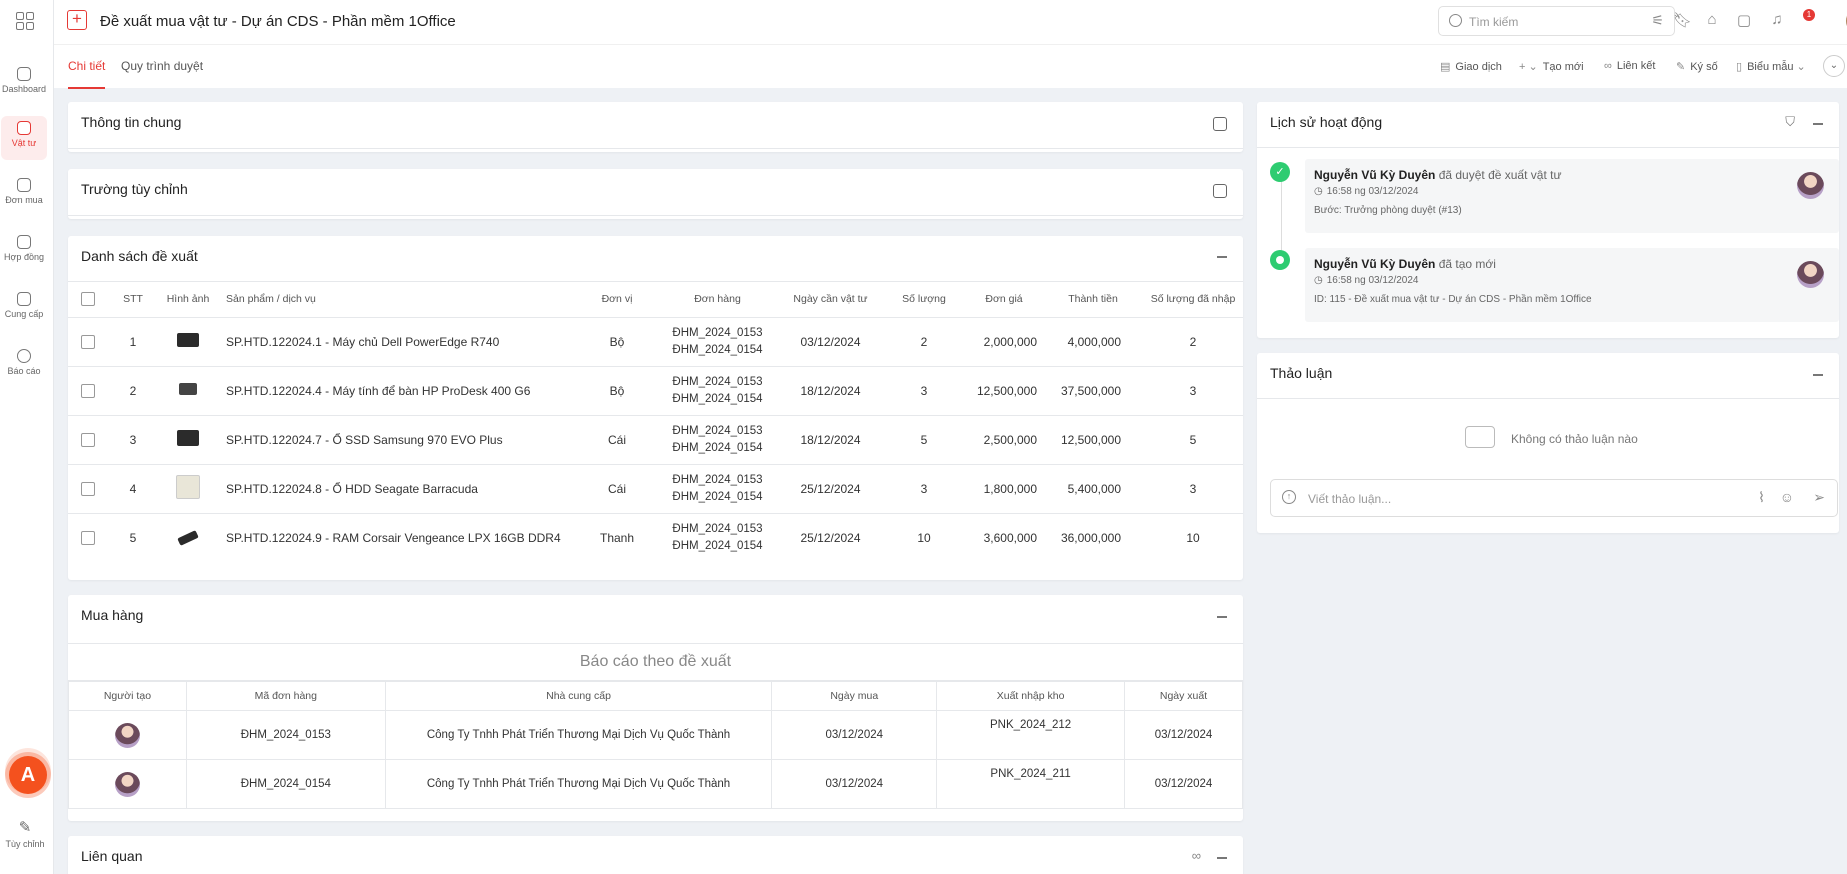 This screenshot has height=874, width=1847. I want to click on quantity: 10, so click(924, 537).